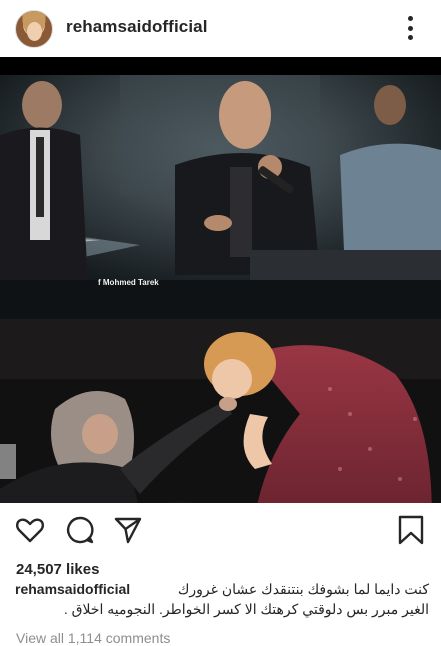 This screenshot has width=441, height=646. Describe the element at coordinates (220, 530) in the screenshot. I see `action-bar` at that location.